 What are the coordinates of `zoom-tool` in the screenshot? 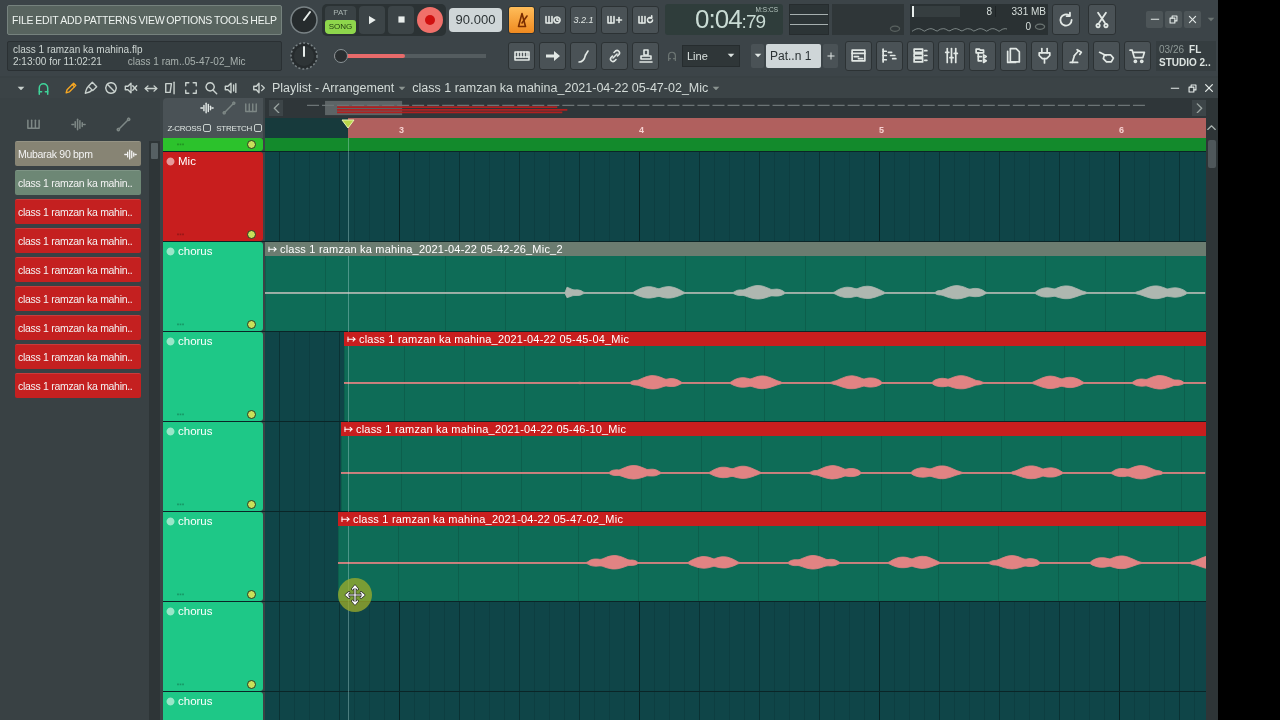 It's located at (211, 88).